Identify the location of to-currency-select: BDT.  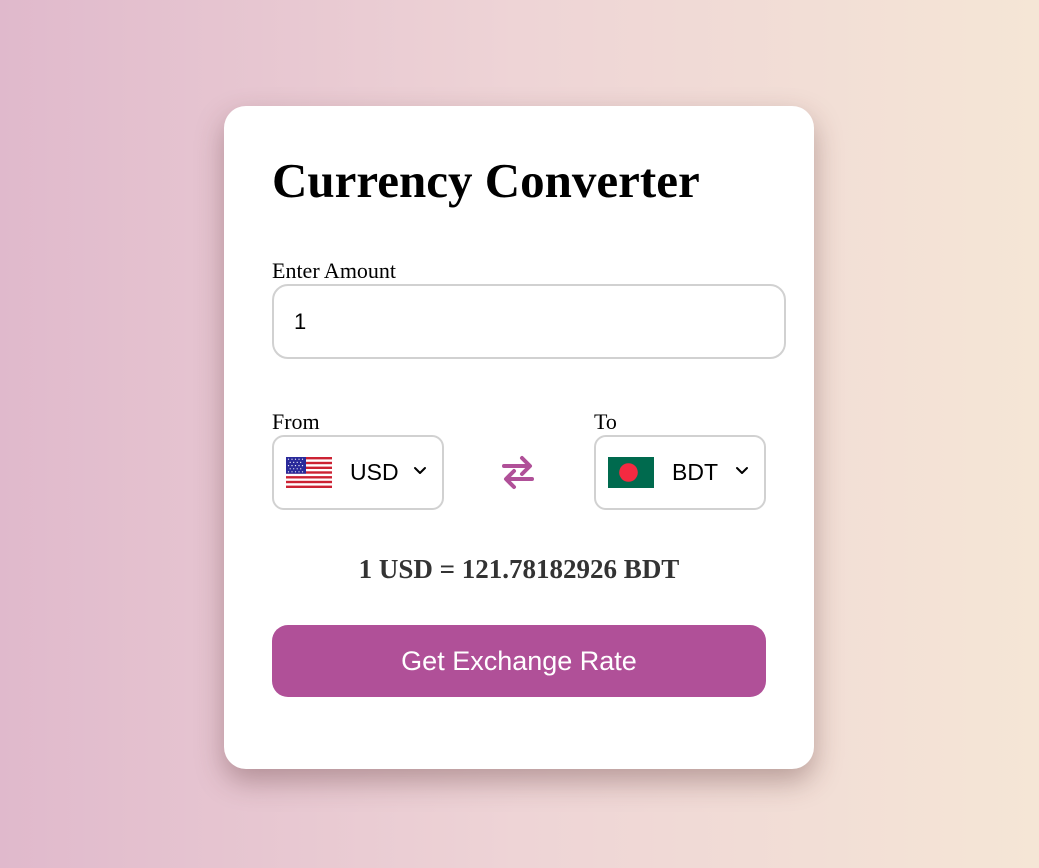
(680, 472).